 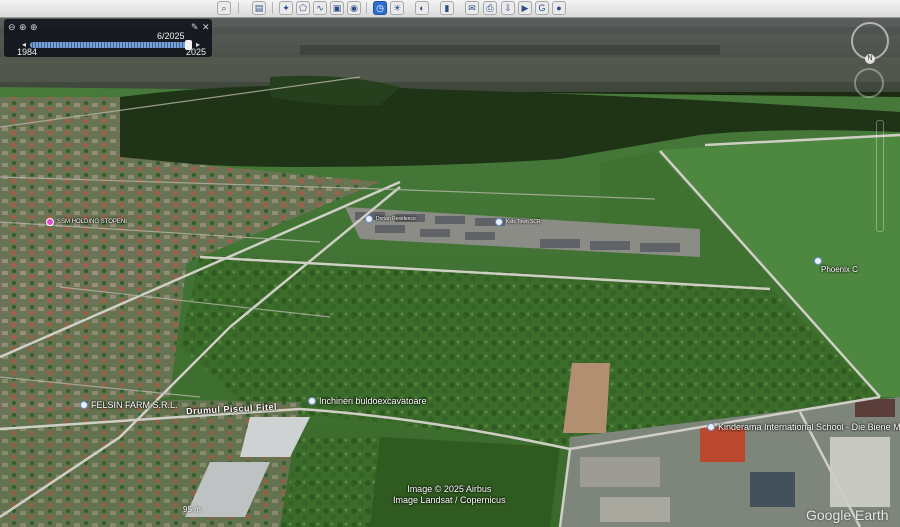 What do you see at coordinates (472, 8) in the screenshot?
I see `email-icon: ✉` at bounding box center [472, 8].